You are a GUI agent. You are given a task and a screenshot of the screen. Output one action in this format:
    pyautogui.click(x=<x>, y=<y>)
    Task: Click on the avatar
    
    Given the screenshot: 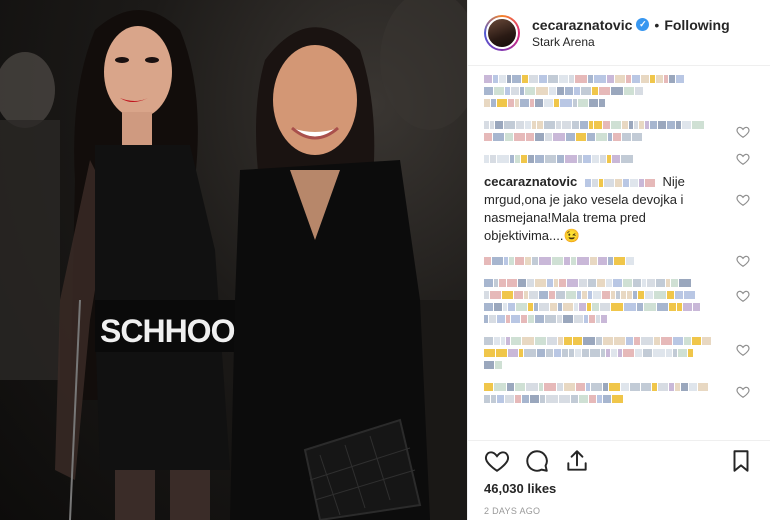 What is the action you would take?
    pyautogui.click(x=502, y=32)
    